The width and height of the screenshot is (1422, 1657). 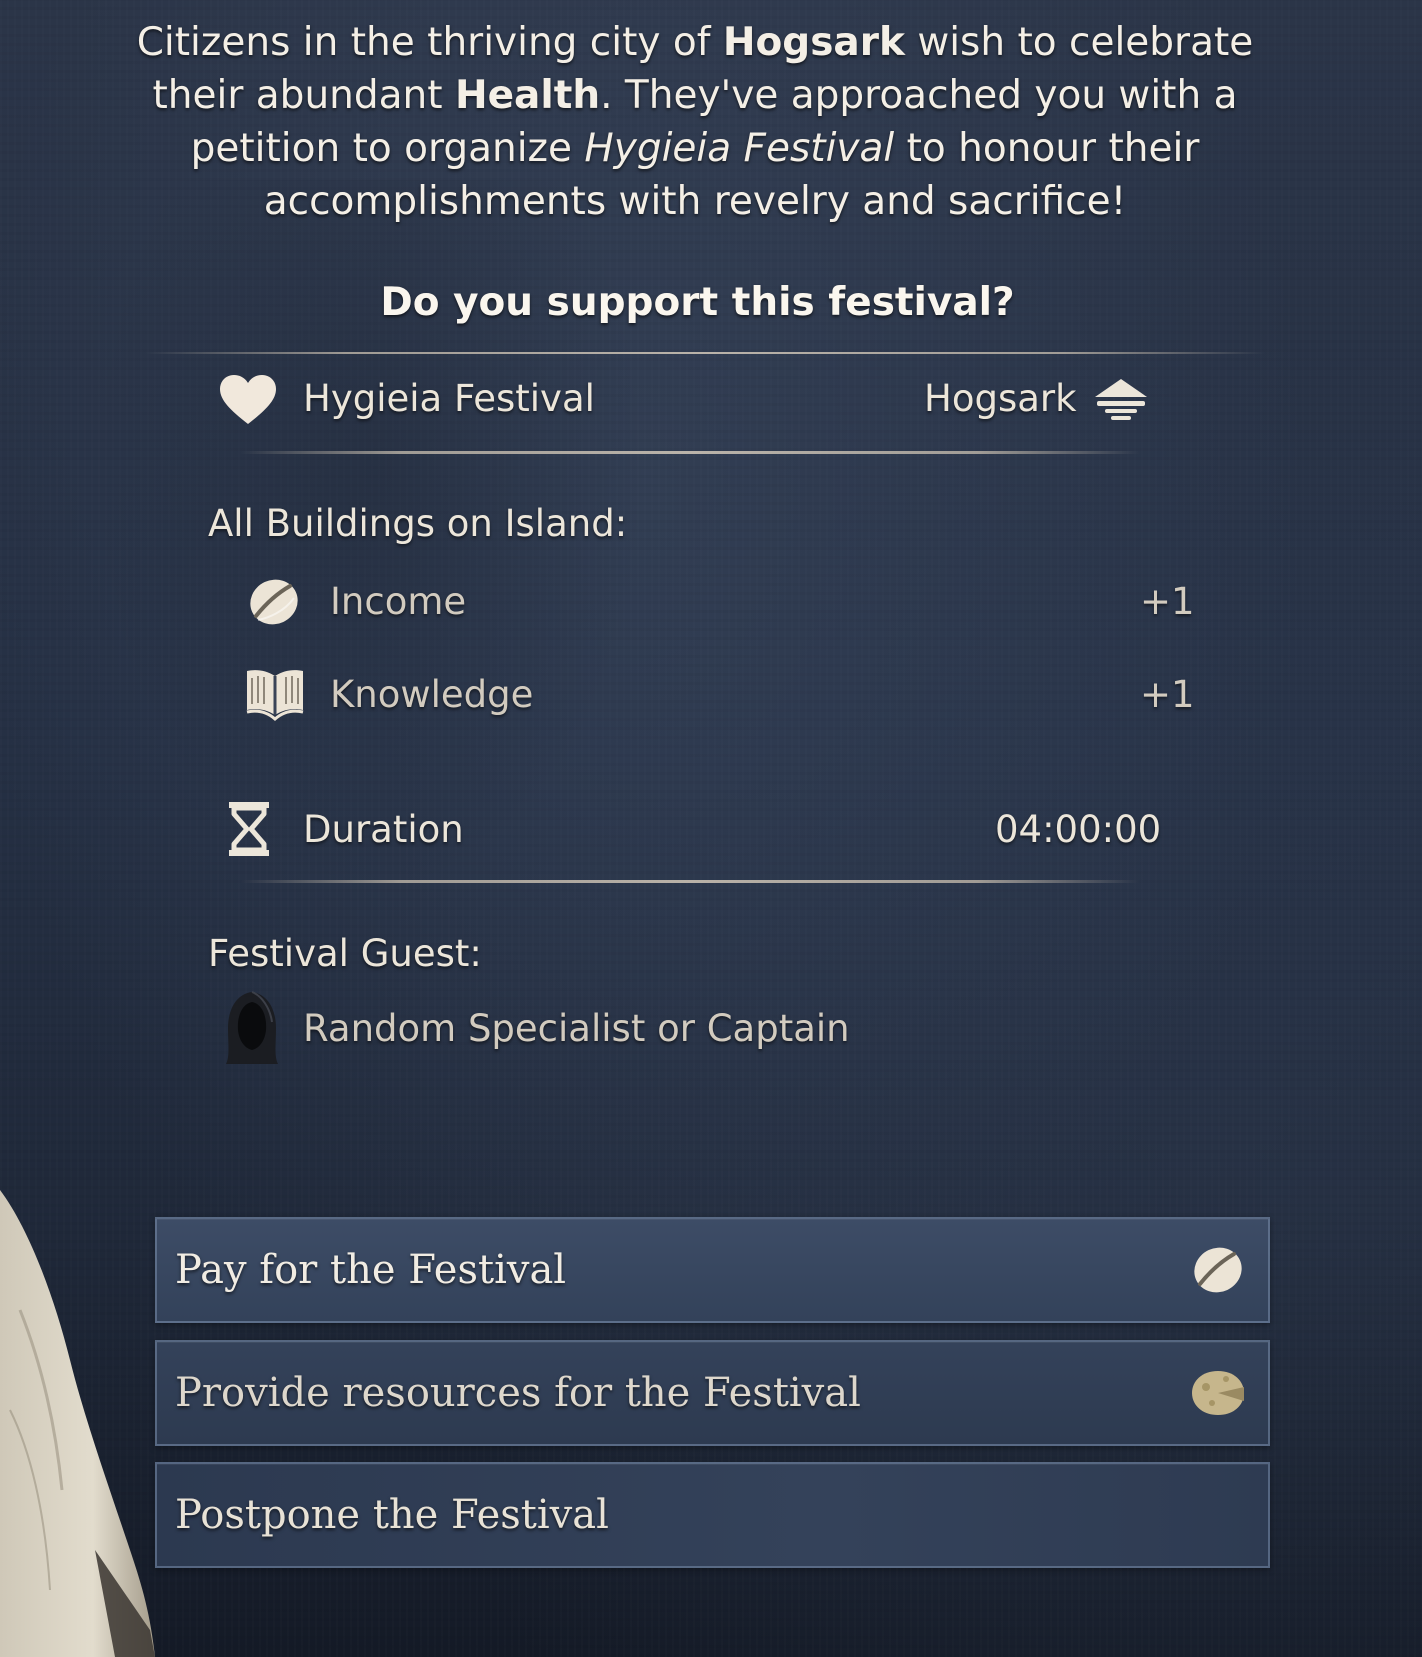 I want to click on choice-label: Provide resources for the Festival, so click(x=518, y=1393).